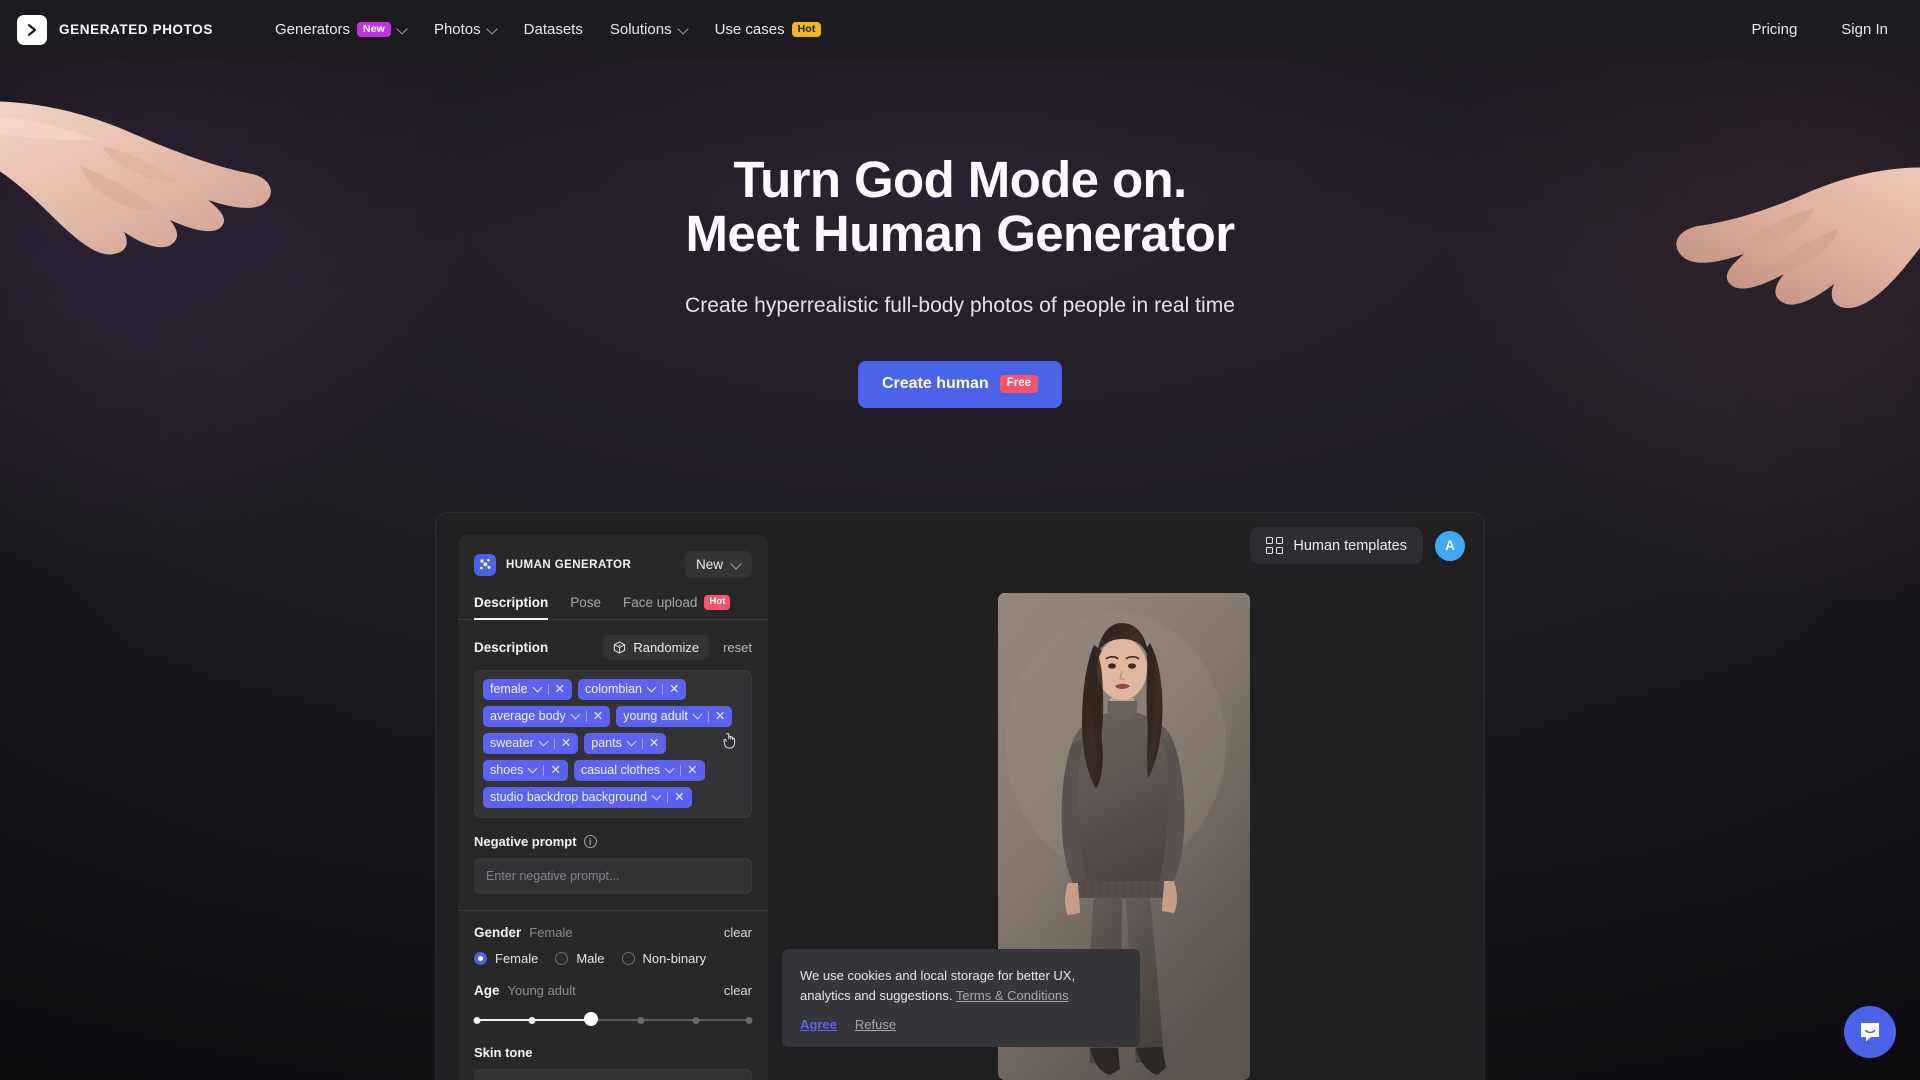 Image resolution: width=1920 pixels, height=1080 pixels. I want to click on description-label: Description, so click(511, 647).